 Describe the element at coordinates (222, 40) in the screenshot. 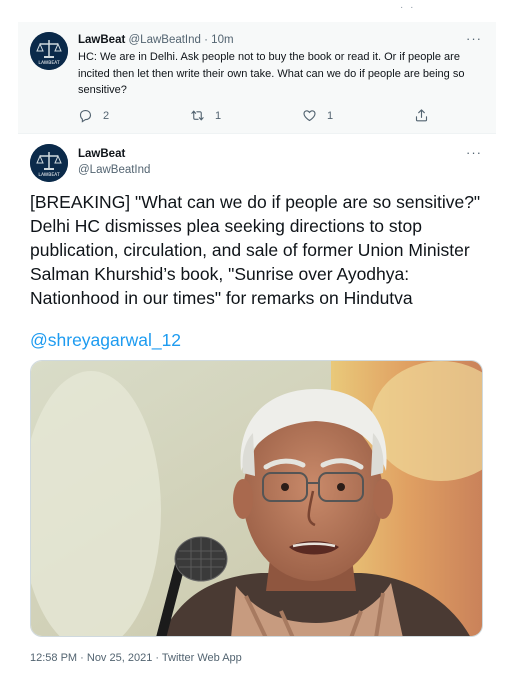

I see `timestamp: 10m` at that location.